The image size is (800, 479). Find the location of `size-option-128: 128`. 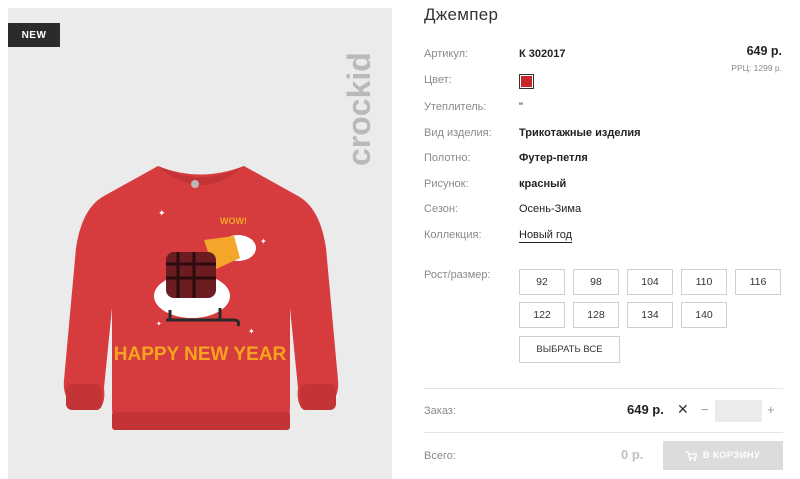

size-option-128: 128 is located at coordinates (596, 315).